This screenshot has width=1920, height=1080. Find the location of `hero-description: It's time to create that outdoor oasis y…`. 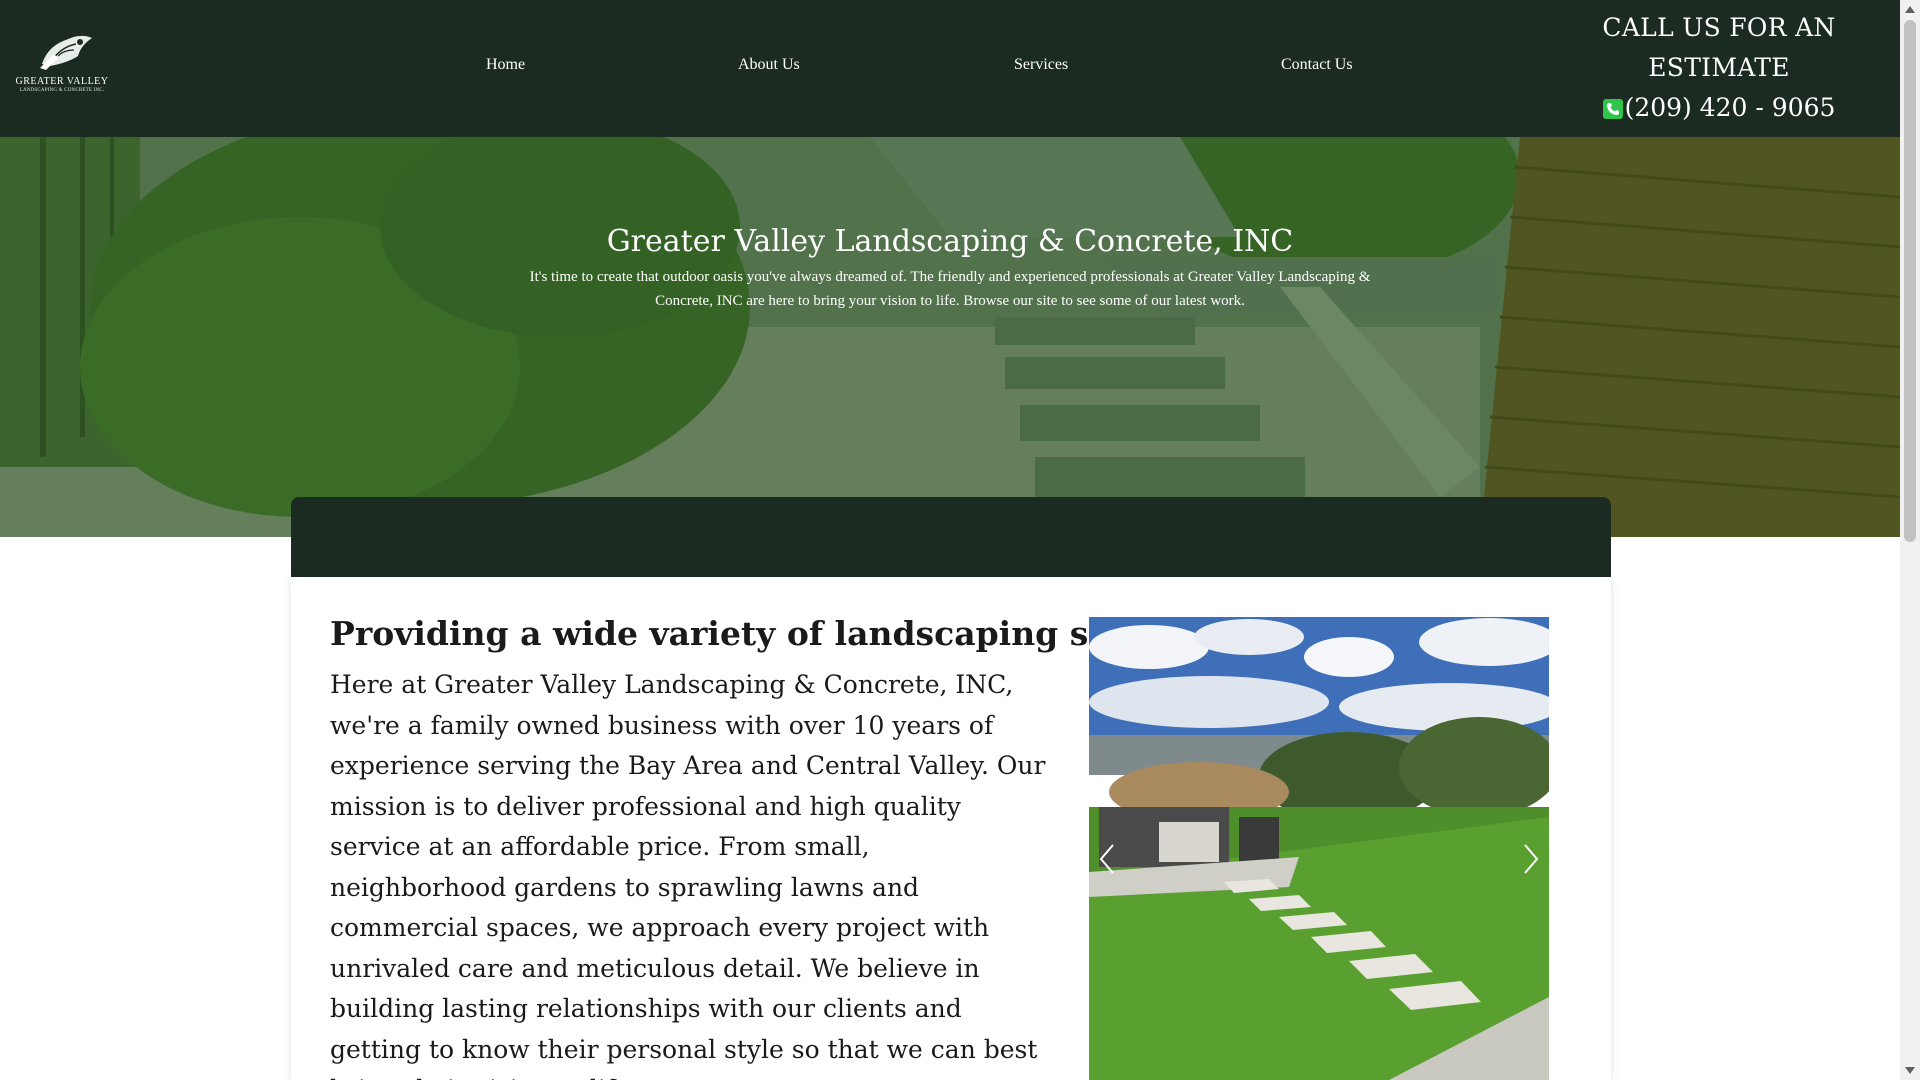

hero-description: It's time to create that outdoor oasis y… is located at coordinates (950, 289).